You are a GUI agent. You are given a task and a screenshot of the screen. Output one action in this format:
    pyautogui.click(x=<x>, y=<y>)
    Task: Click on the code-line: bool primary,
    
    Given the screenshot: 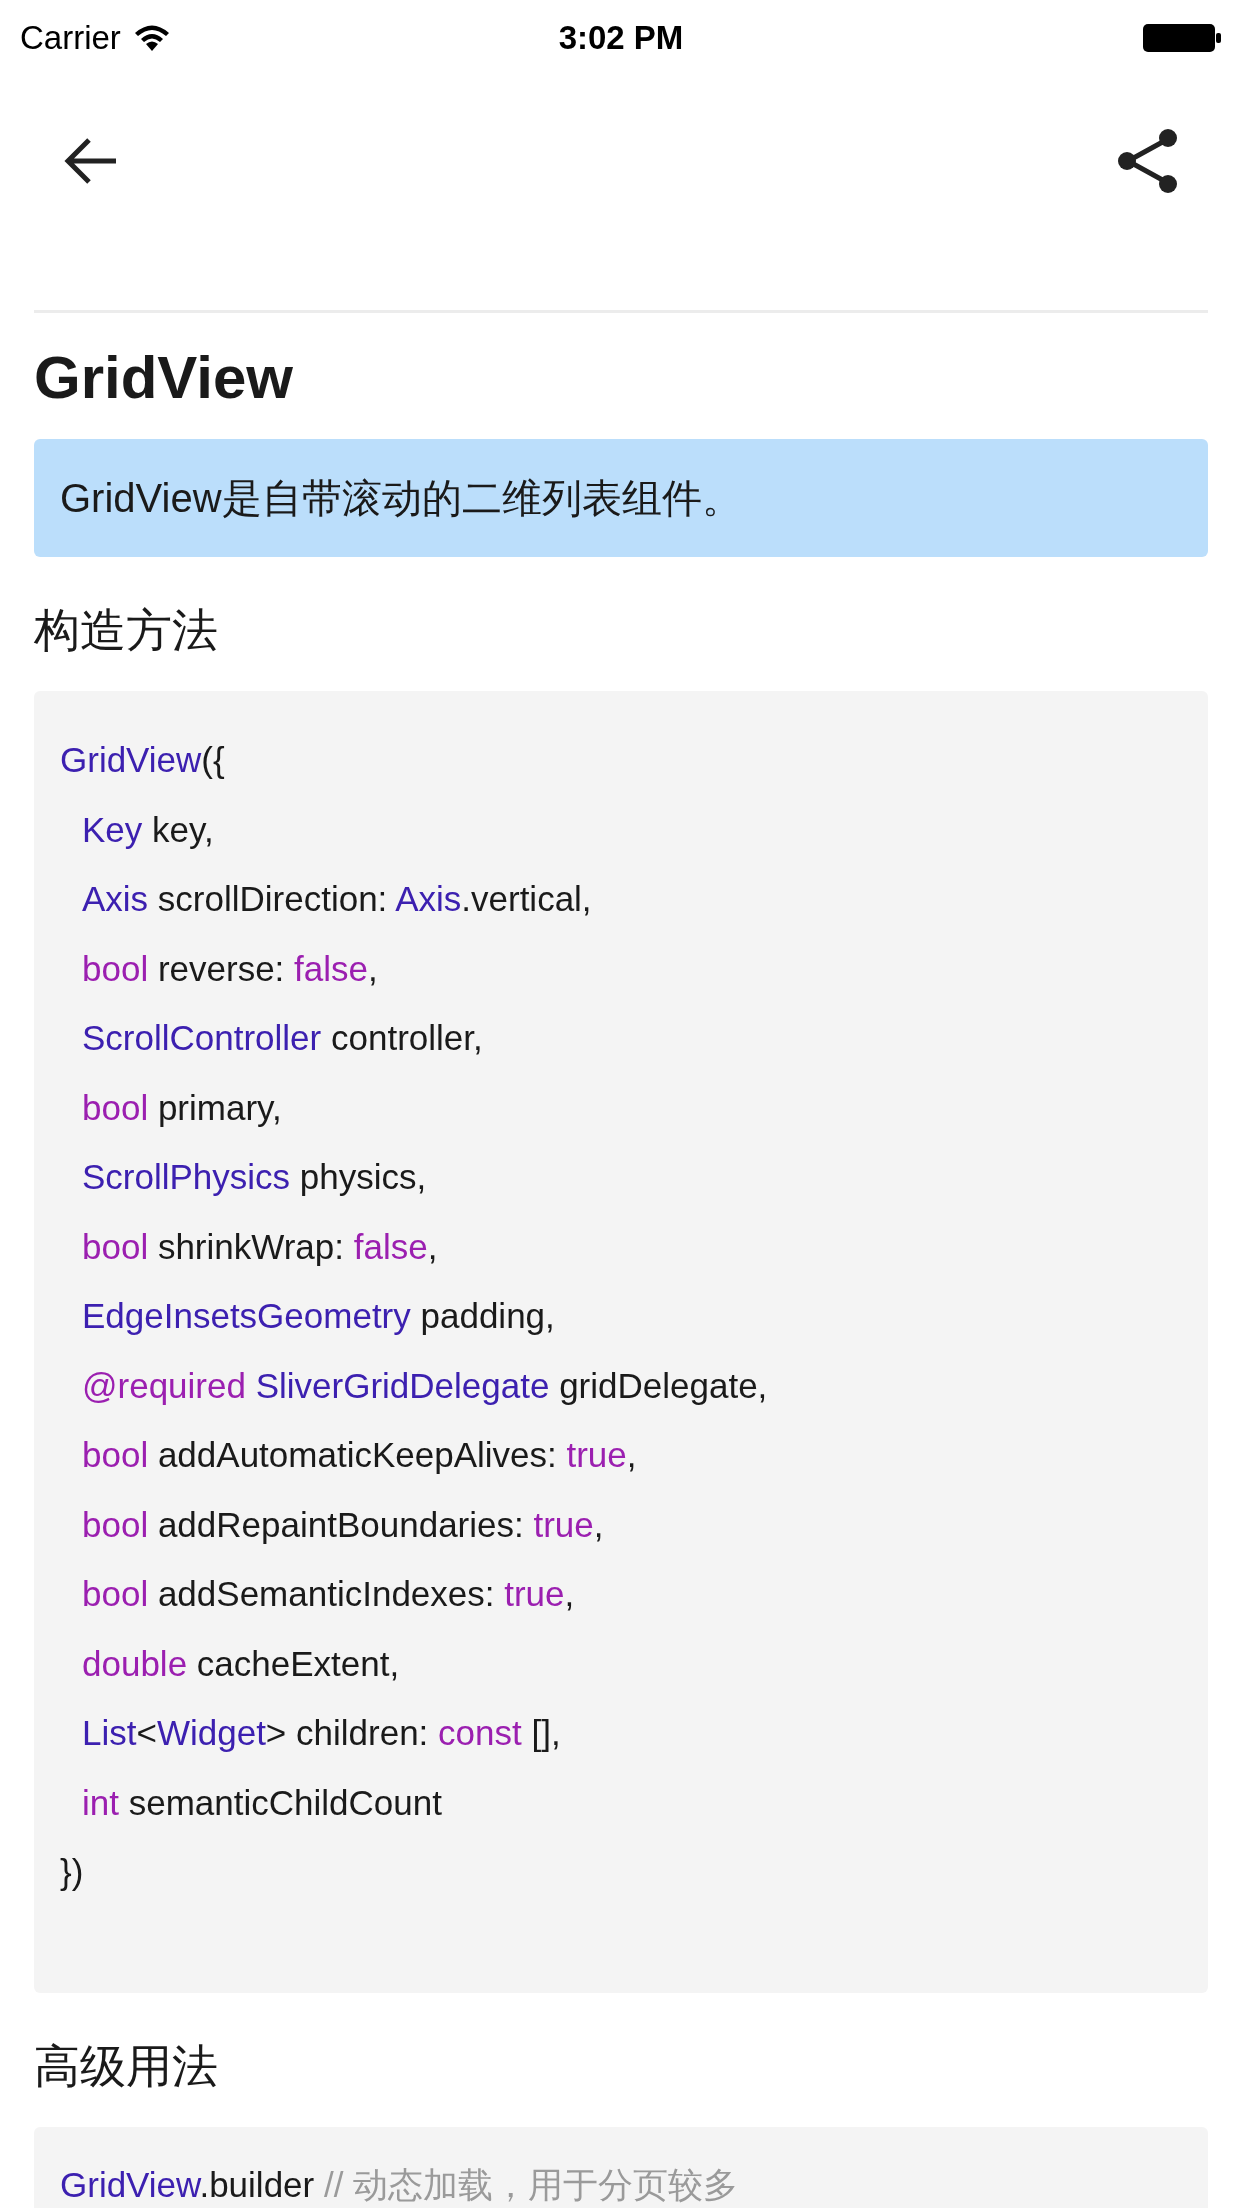 What is the action you would take?
    pyautogui.click(x=182, y=1107)
    